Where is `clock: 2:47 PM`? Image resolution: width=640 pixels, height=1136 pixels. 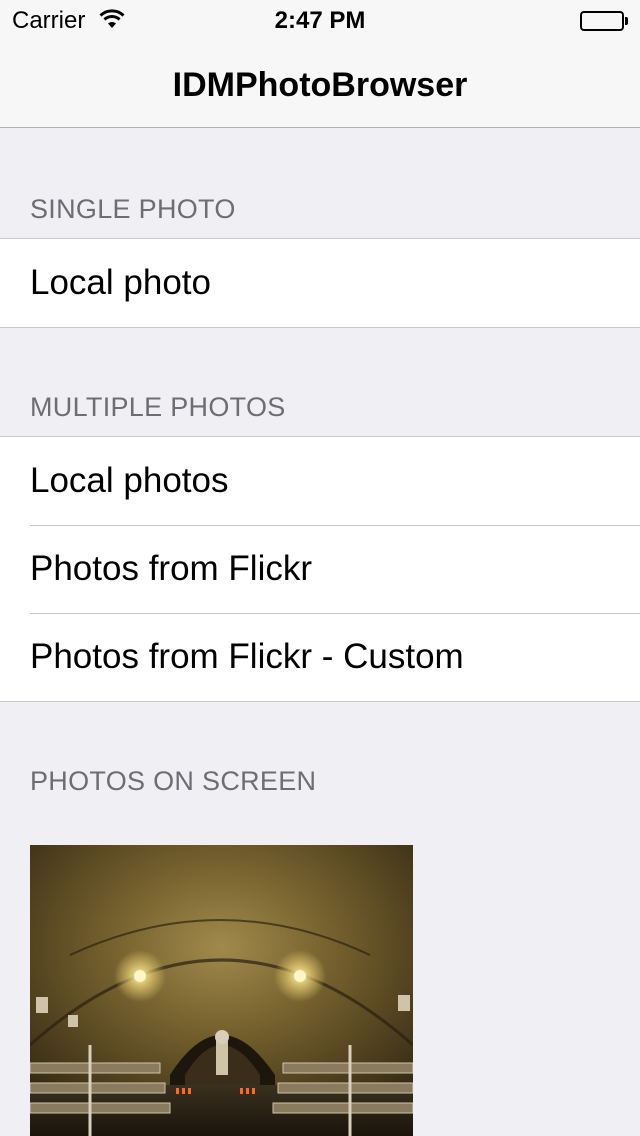 clock: 2:47 PM is located at coordinates (320, 20).